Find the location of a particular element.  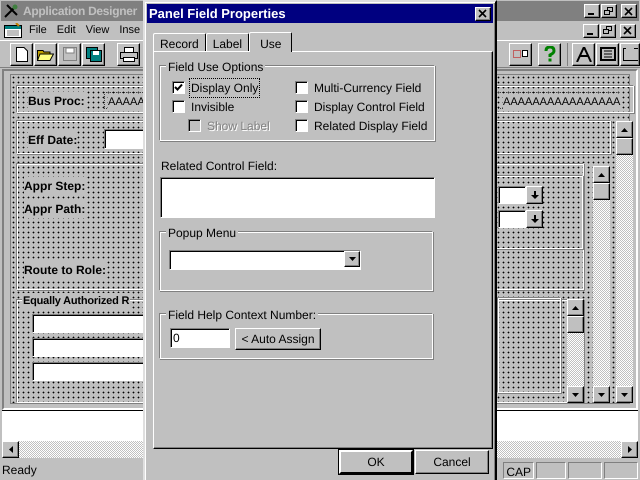

dialog-title: Panel Field Properties is located at coordinates (217, 13).